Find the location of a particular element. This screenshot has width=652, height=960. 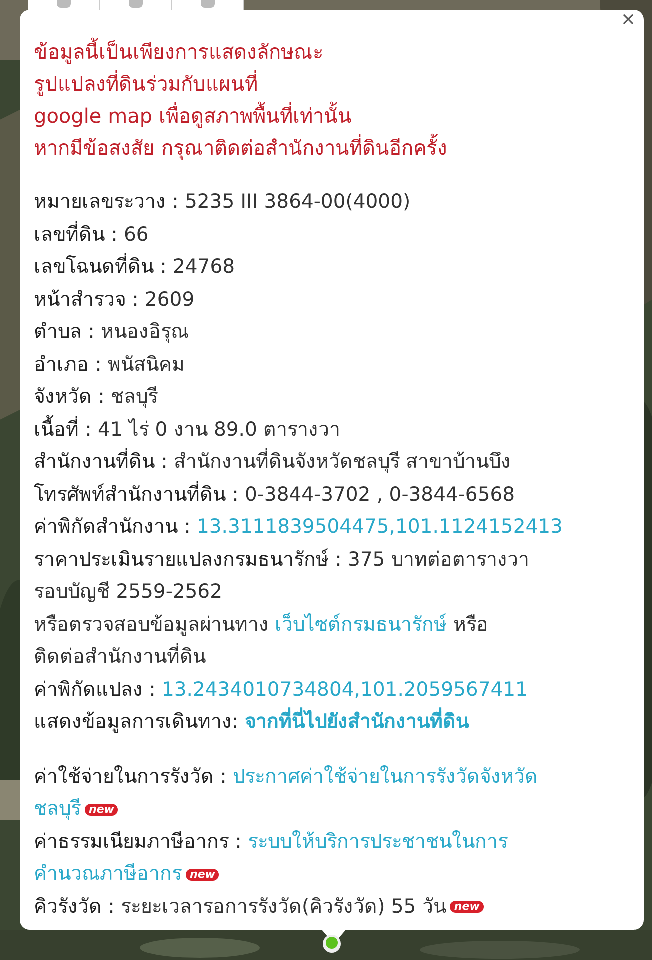

field-label: เนื้อที่ : is located at coordinates (63, 429).